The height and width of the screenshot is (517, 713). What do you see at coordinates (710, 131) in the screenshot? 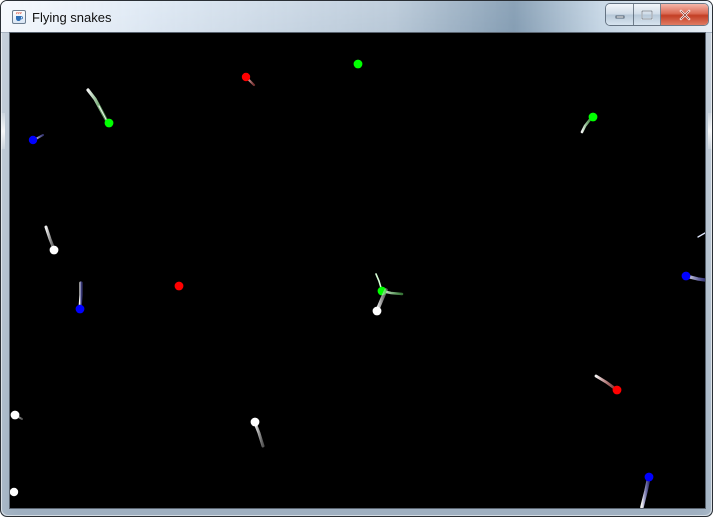
I see `window-right-highlight` at bounding box center [710, 131].